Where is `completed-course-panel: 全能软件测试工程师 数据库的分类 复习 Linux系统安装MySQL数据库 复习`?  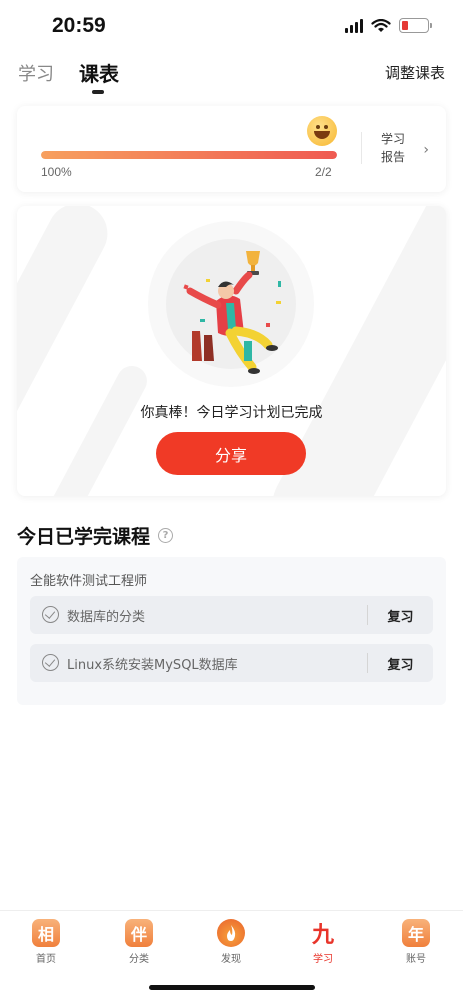 completed-course-panel: 全能软件测试工程师 数据库的分类 复习 Linux系统安装MySQL数据库 复习 is located at coordinates (231, 631).